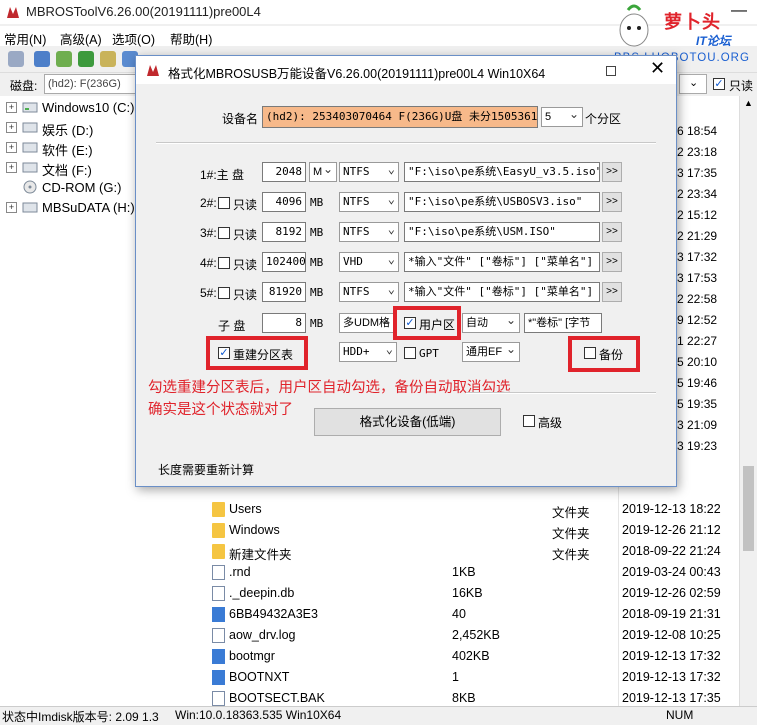 The width and height of the screenshot is (757, 725). What do you see at coordinates (284, 202) in the screenshot?
I see `partition-2-size: 4096` at bounding box center [284, 202].